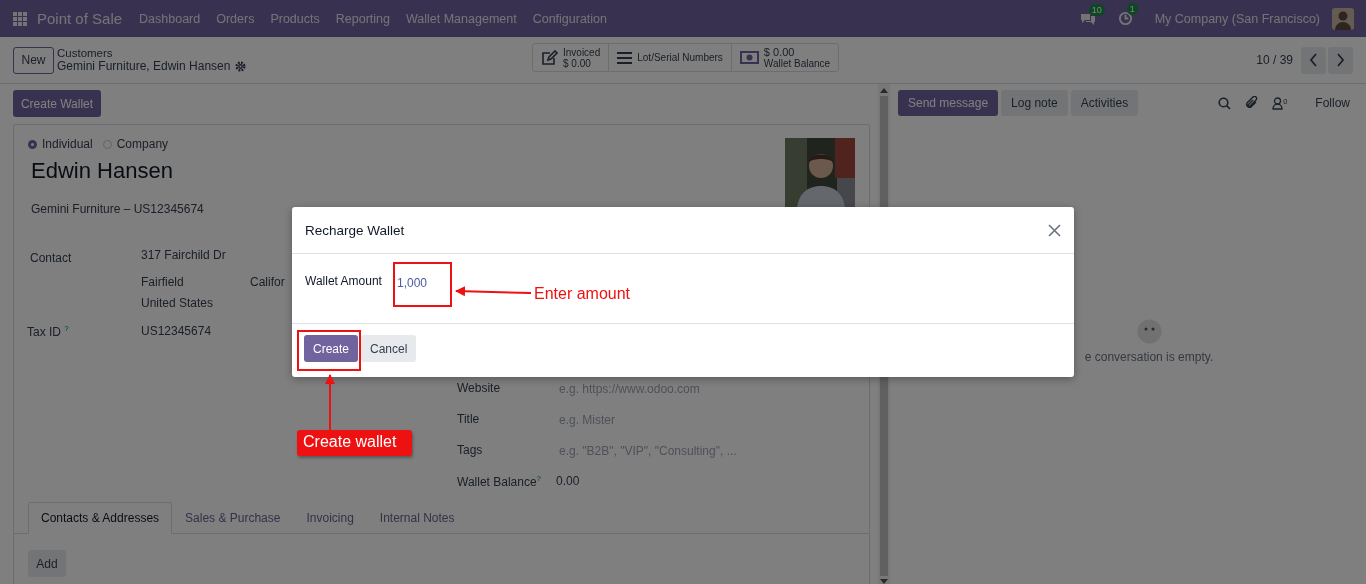 This screenshot has width=1366, height=584. Describe the element at coordinates (1125, 18) in the screenshot. I see `clock-icon` at that location.